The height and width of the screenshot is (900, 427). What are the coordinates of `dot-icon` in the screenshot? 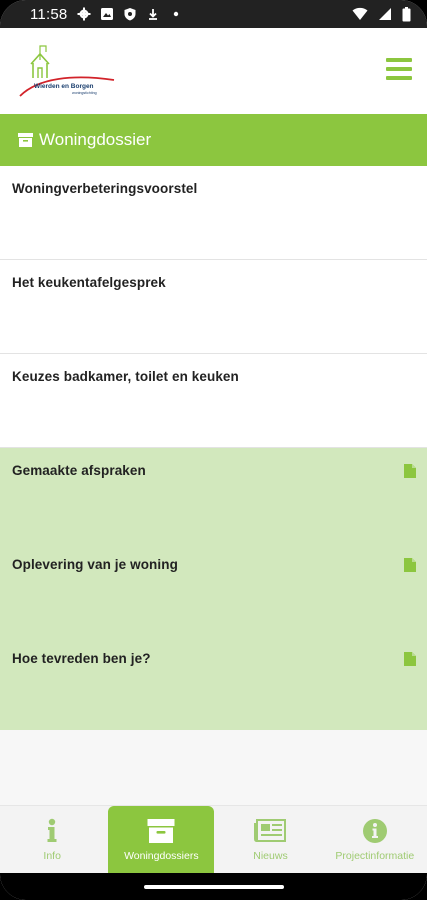 It's located at (176, 14).